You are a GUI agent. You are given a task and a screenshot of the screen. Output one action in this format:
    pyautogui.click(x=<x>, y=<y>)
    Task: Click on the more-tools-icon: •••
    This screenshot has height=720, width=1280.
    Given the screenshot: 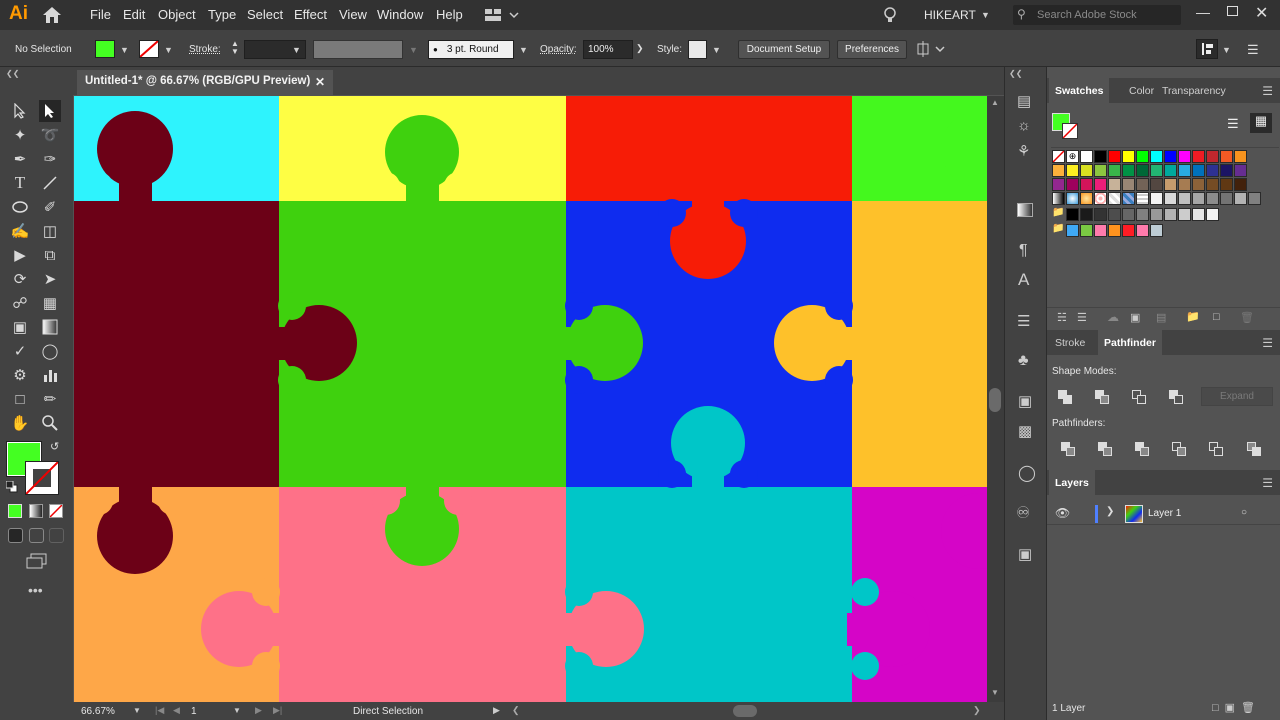 What is the action you would take?
    pyautogui.click(x=35, y=590)
    